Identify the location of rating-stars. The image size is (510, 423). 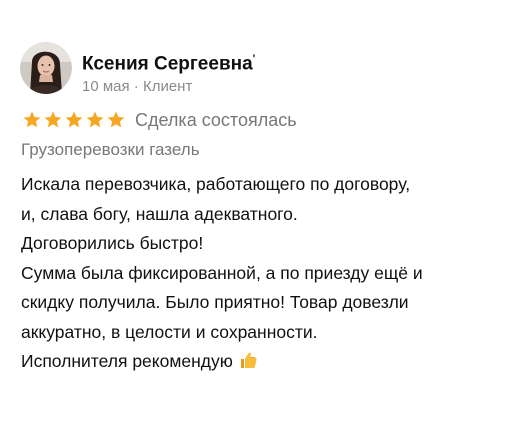
(74, 120).